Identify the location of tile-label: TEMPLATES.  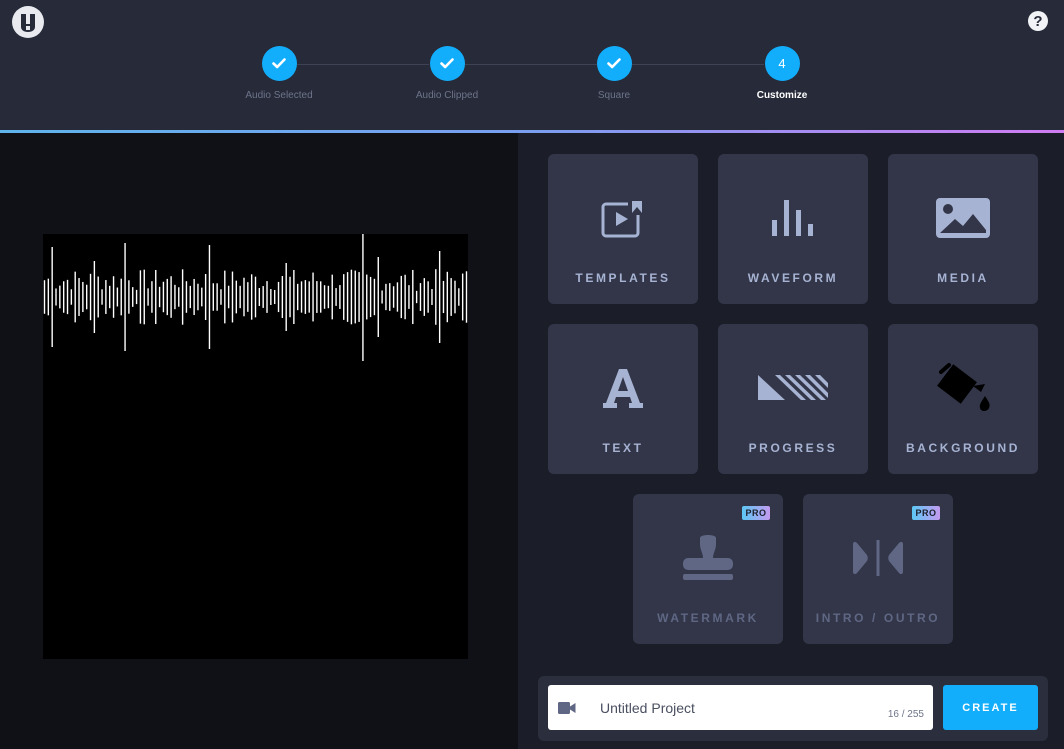
(623, 278).